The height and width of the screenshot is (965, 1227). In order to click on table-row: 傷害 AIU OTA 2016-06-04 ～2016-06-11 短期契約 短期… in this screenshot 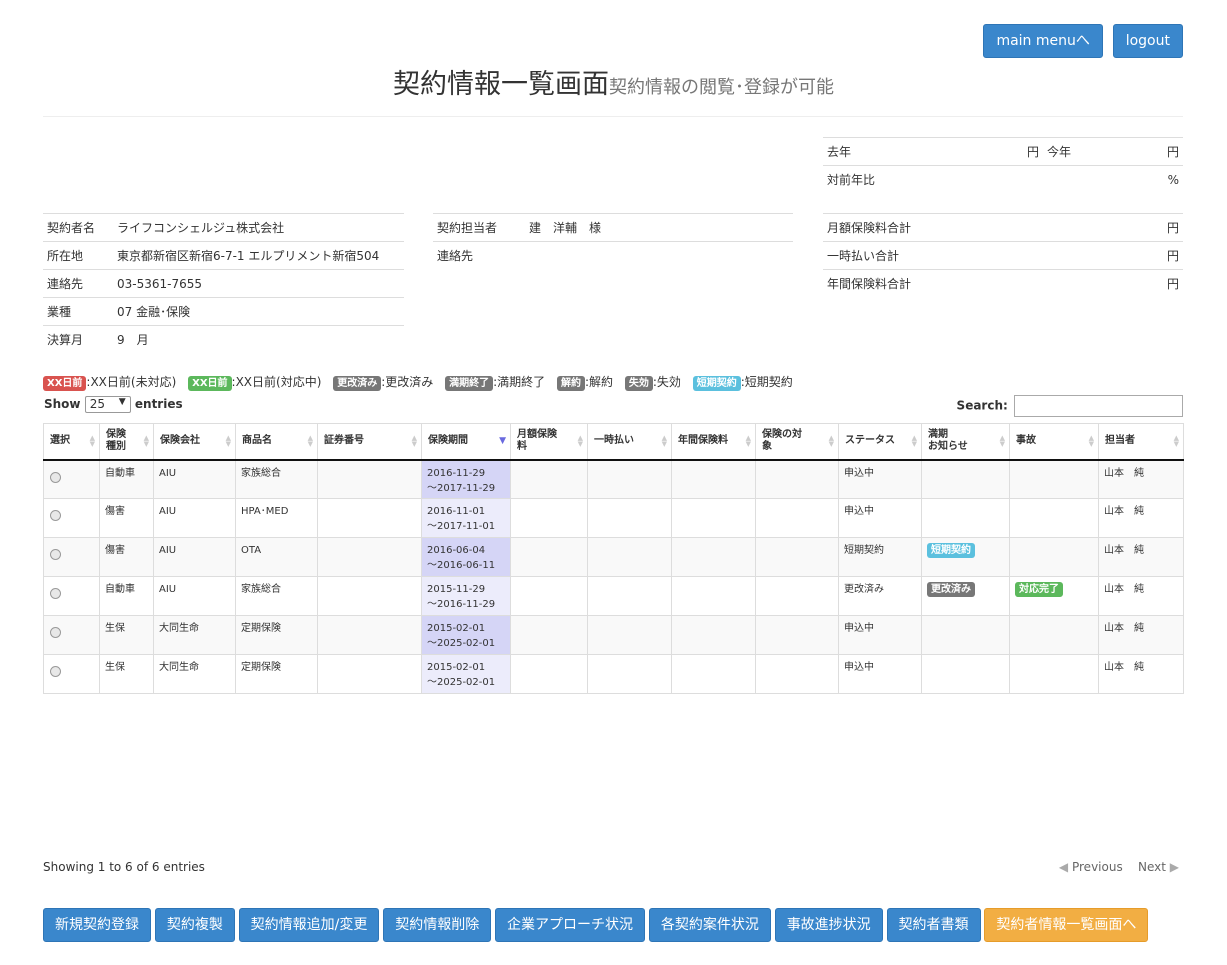, I will do `click(613, 557)`.